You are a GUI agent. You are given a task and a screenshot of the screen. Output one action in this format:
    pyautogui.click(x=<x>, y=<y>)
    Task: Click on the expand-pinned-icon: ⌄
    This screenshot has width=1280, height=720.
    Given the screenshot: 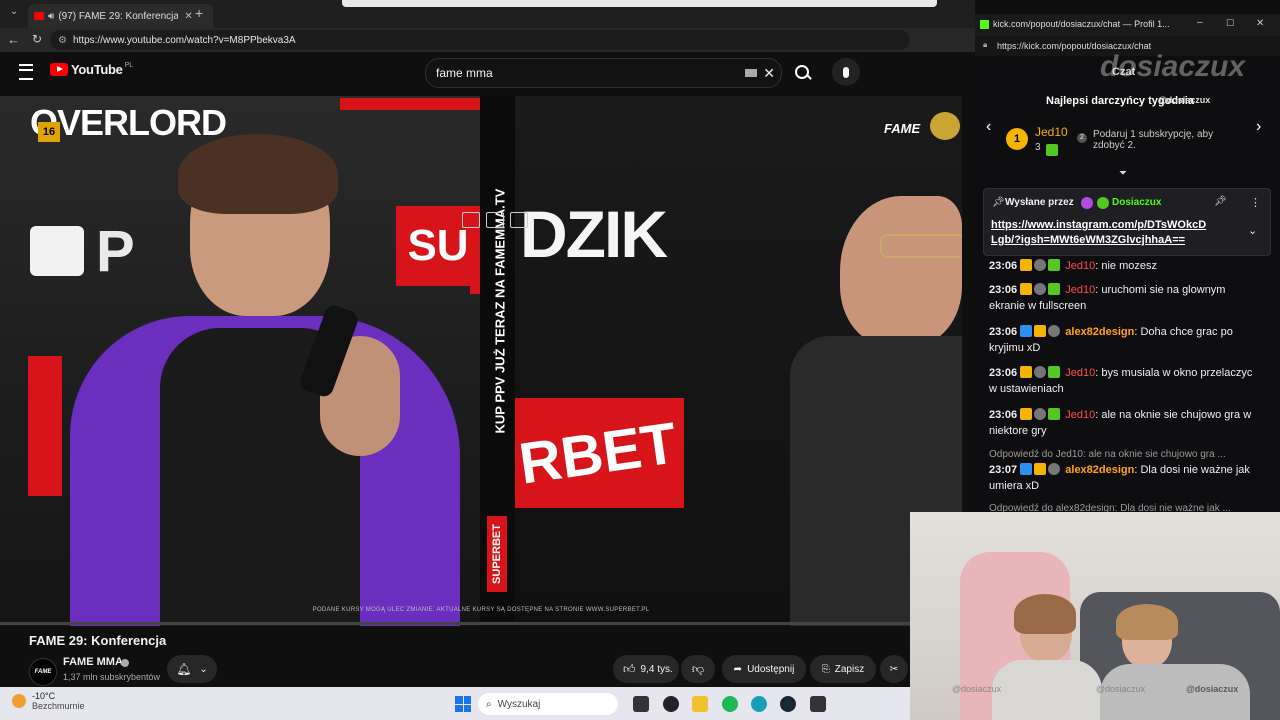 What is the action you would take?
    pyautogui.click(x=1252, y=230)
    